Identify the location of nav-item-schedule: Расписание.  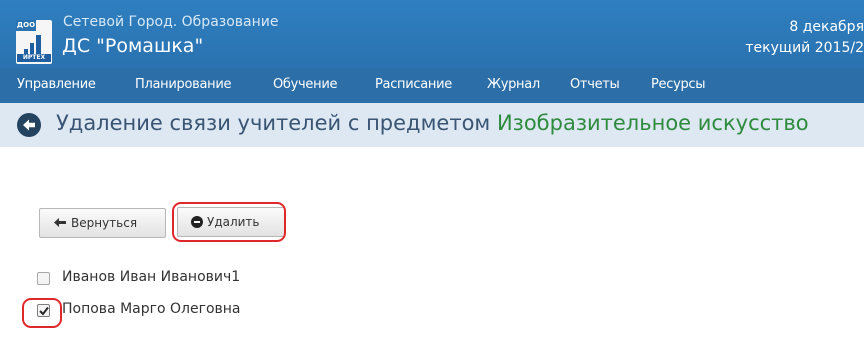
(413, 84).